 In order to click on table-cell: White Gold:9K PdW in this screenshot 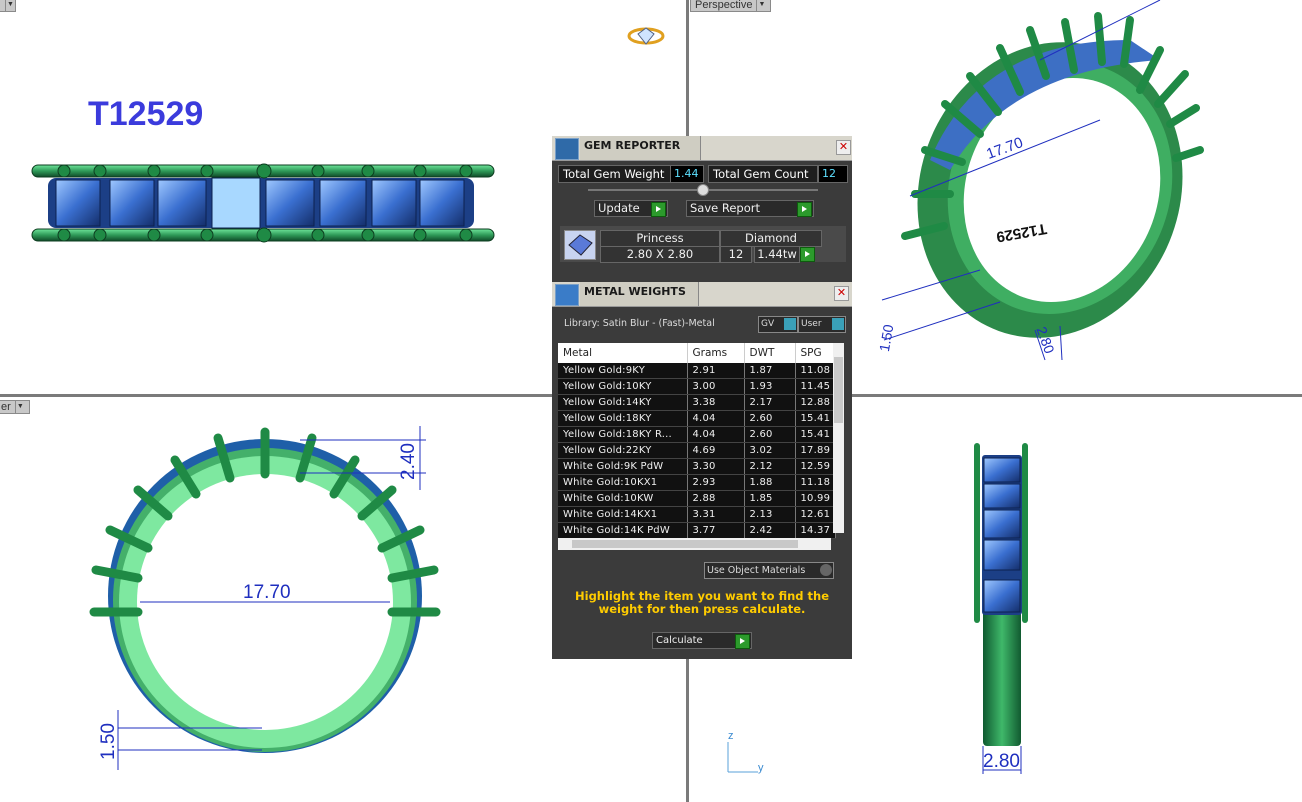, I will do `click(623, 466)`.